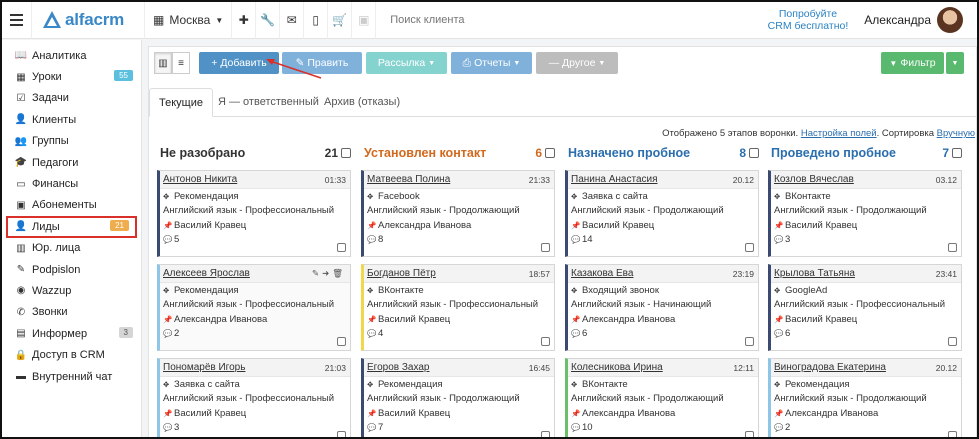  I want to click on sidebar-item-11: ◉ Wazzup, so click(71, 290).